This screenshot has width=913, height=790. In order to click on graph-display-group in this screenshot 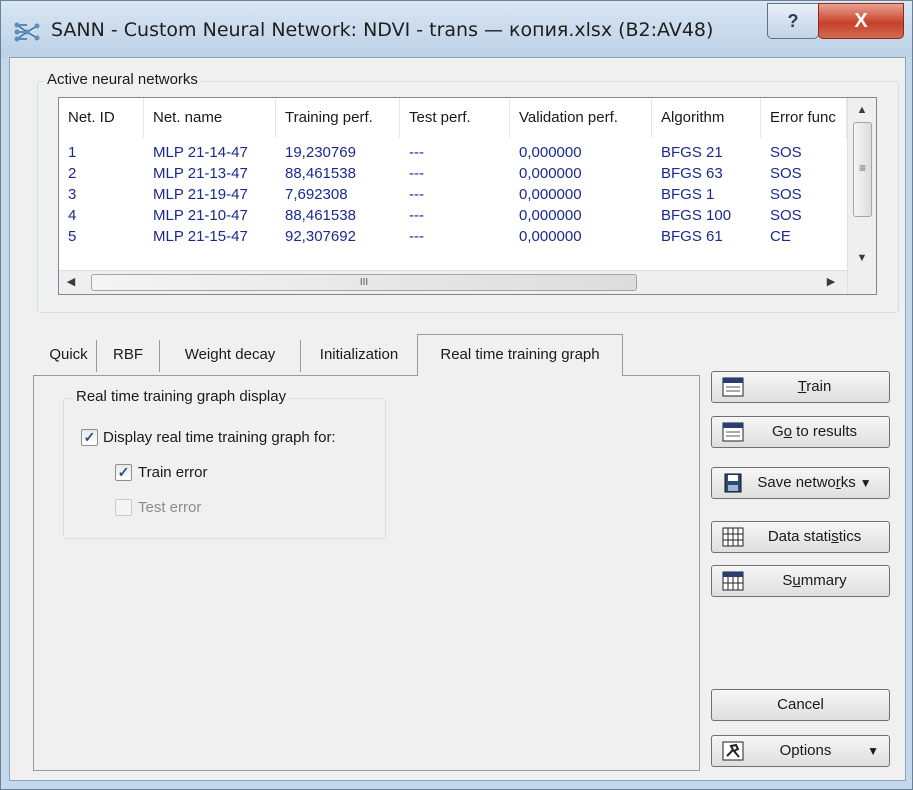, I will do `click(224, 468)`.